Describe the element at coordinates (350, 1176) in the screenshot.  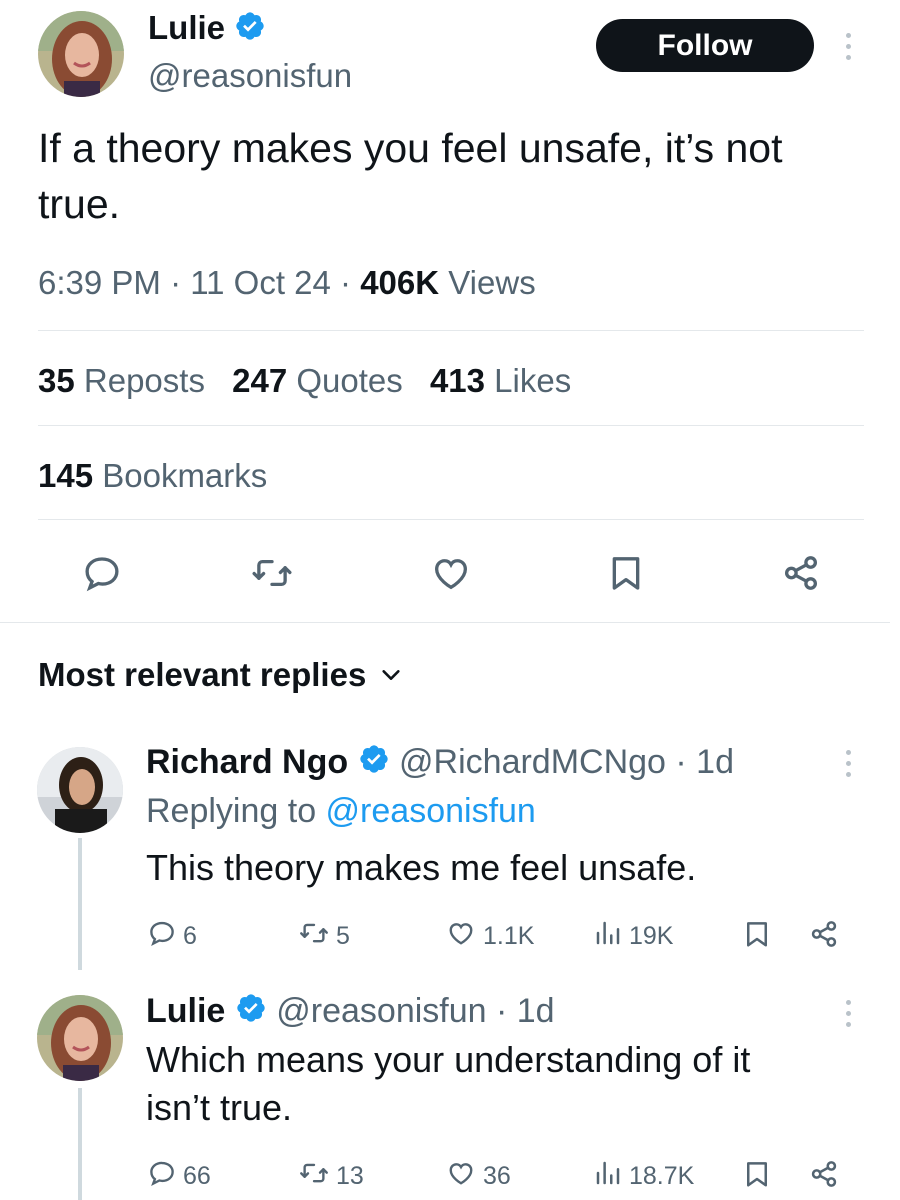
I see `repost-count-value: 13` at that location.